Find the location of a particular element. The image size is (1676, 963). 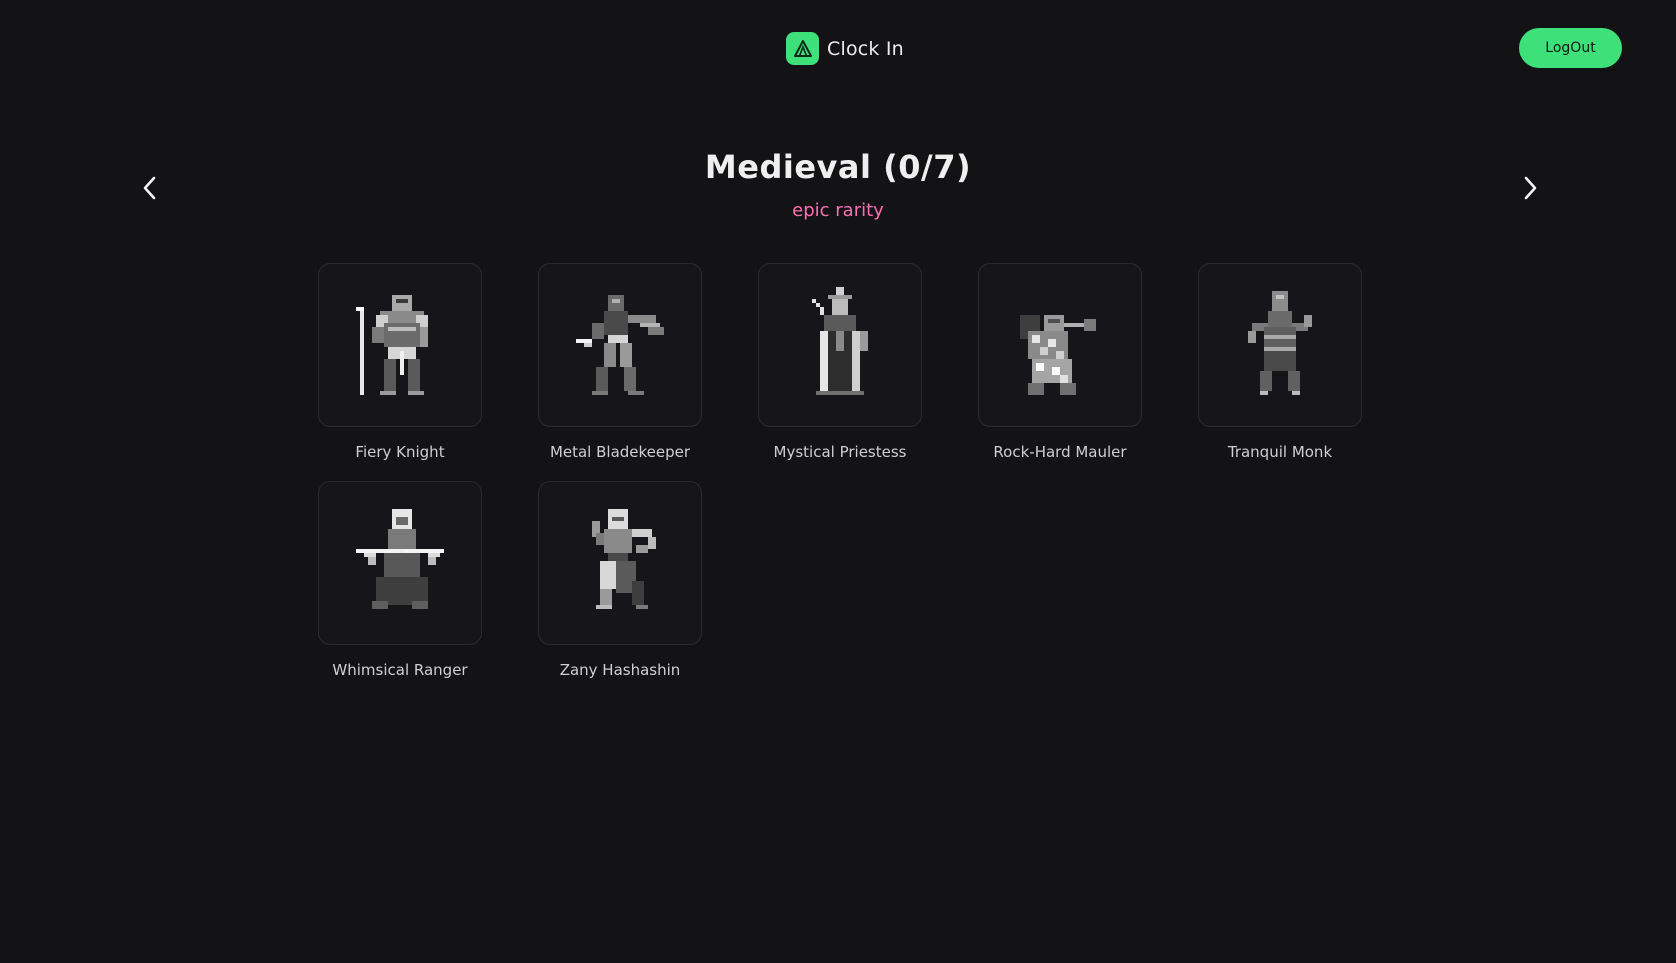

app-logo-icon is located at coordinates (802, 48).